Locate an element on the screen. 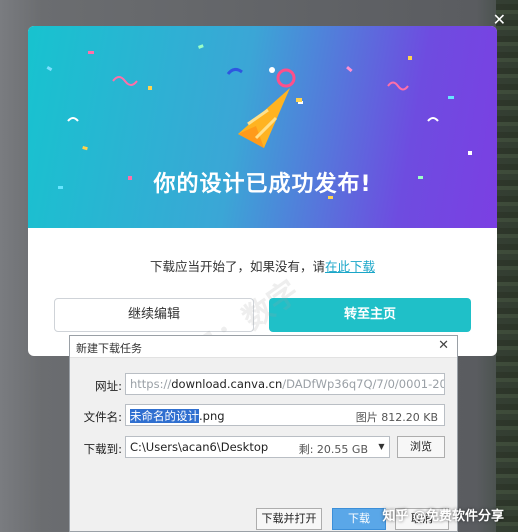 Image resolution: width=518 pixels, height=532 pixels. filename-label: 文件名: is located at coordinates (102, 417).